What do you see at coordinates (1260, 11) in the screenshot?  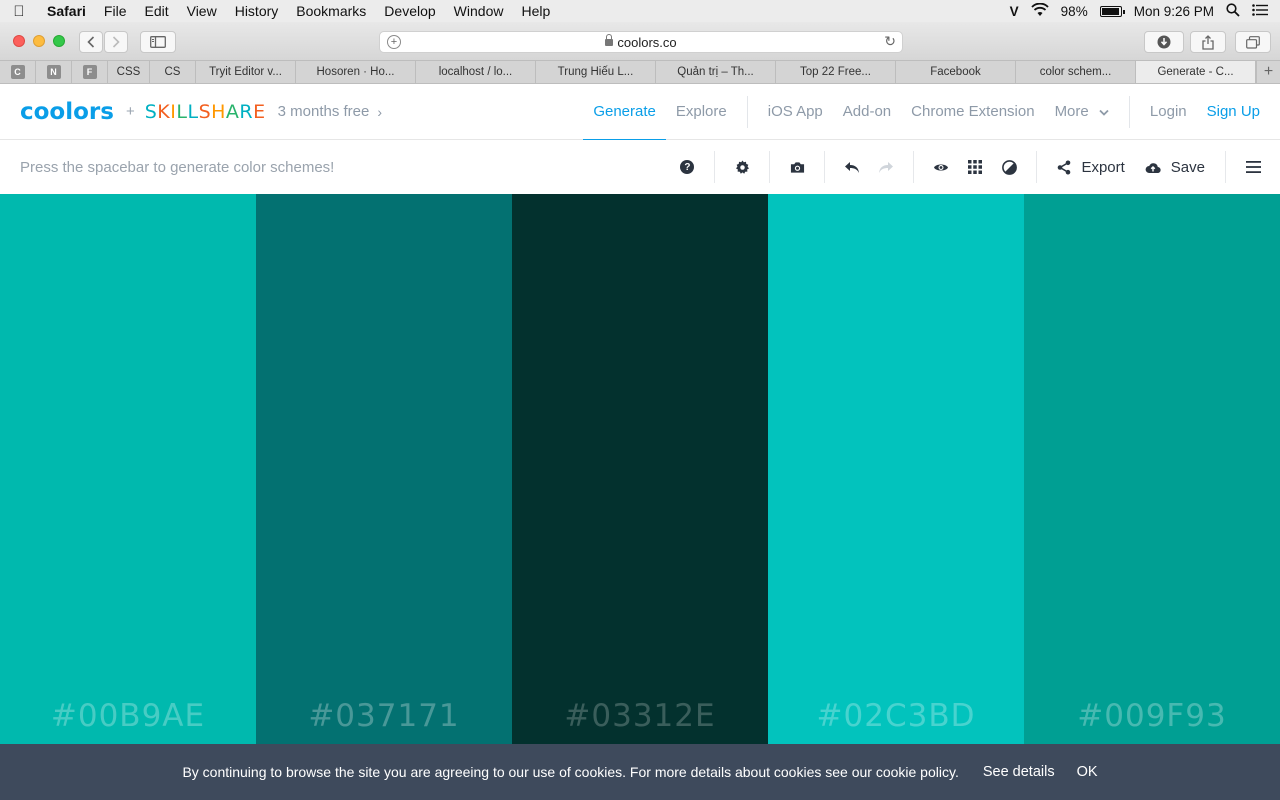 I see `notification-center-icon` at bounding box center [1260, 11].